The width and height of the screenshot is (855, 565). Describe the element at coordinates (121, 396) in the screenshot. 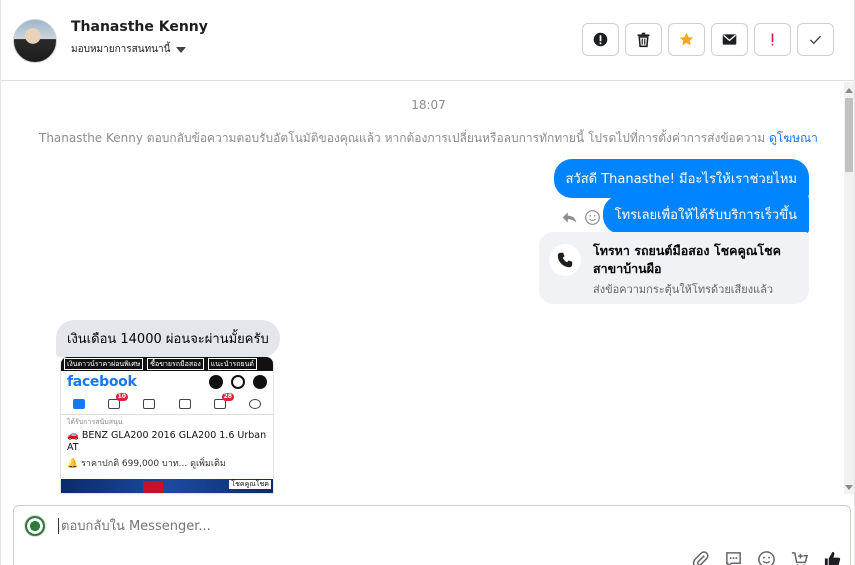

I see `notification-badge: 10` at that location.